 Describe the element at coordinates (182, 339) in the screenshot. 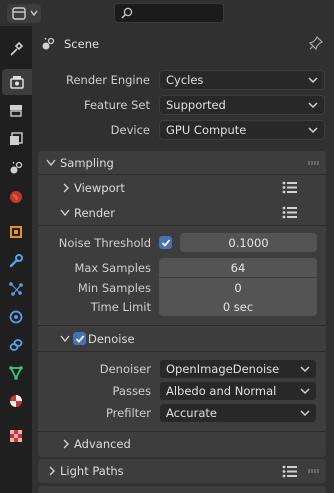

I see `denoise-header: Denoise` at that location.